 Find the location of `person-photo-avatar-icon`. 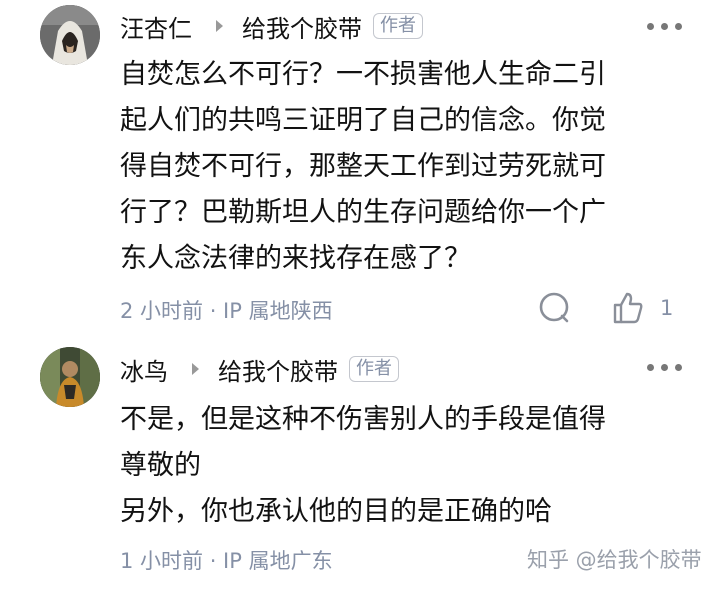

person-photo-avatar-icon is located at coordinates (70, 377).